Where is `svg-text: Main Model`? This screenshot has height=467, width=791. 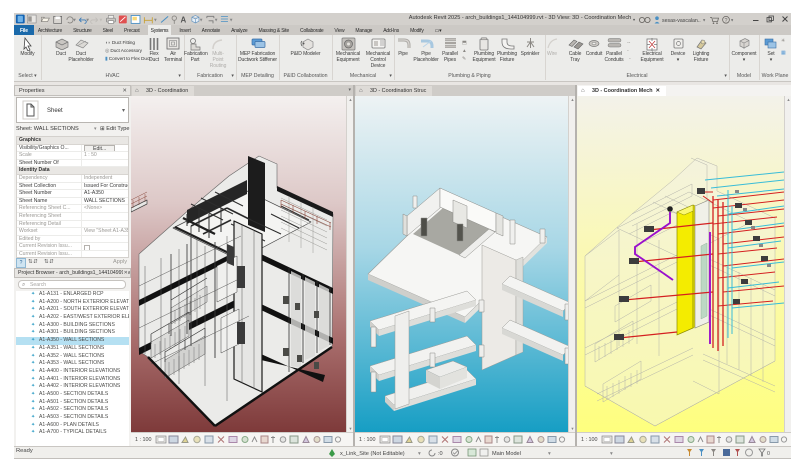
svg-text: Main Model is located at coordinates (506, 454).